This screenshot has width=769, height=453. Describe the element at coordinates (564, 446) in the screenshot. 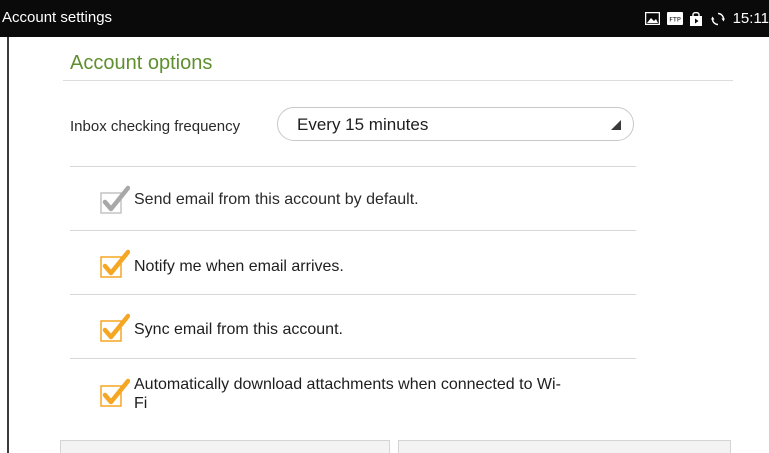

I see `bottom-button-right` at that location.